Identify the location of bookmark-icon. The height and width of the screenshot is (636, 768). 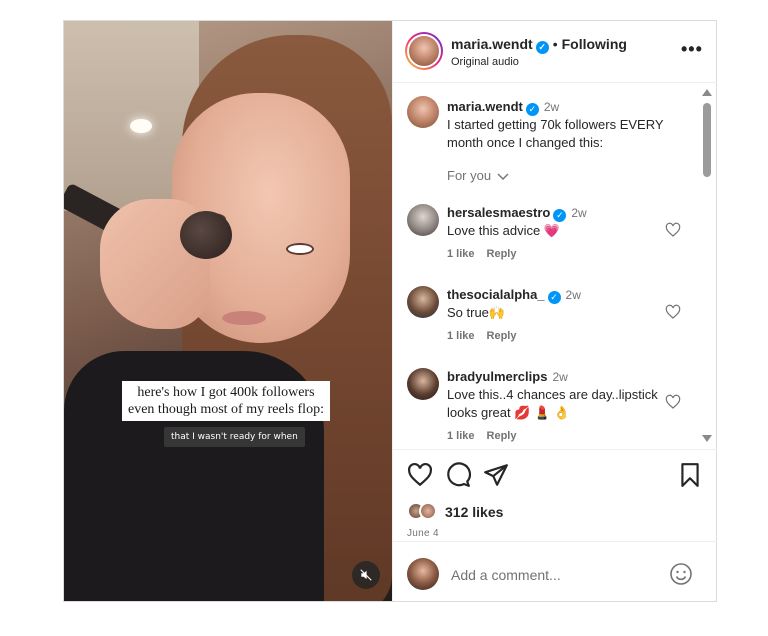
(690, 475).